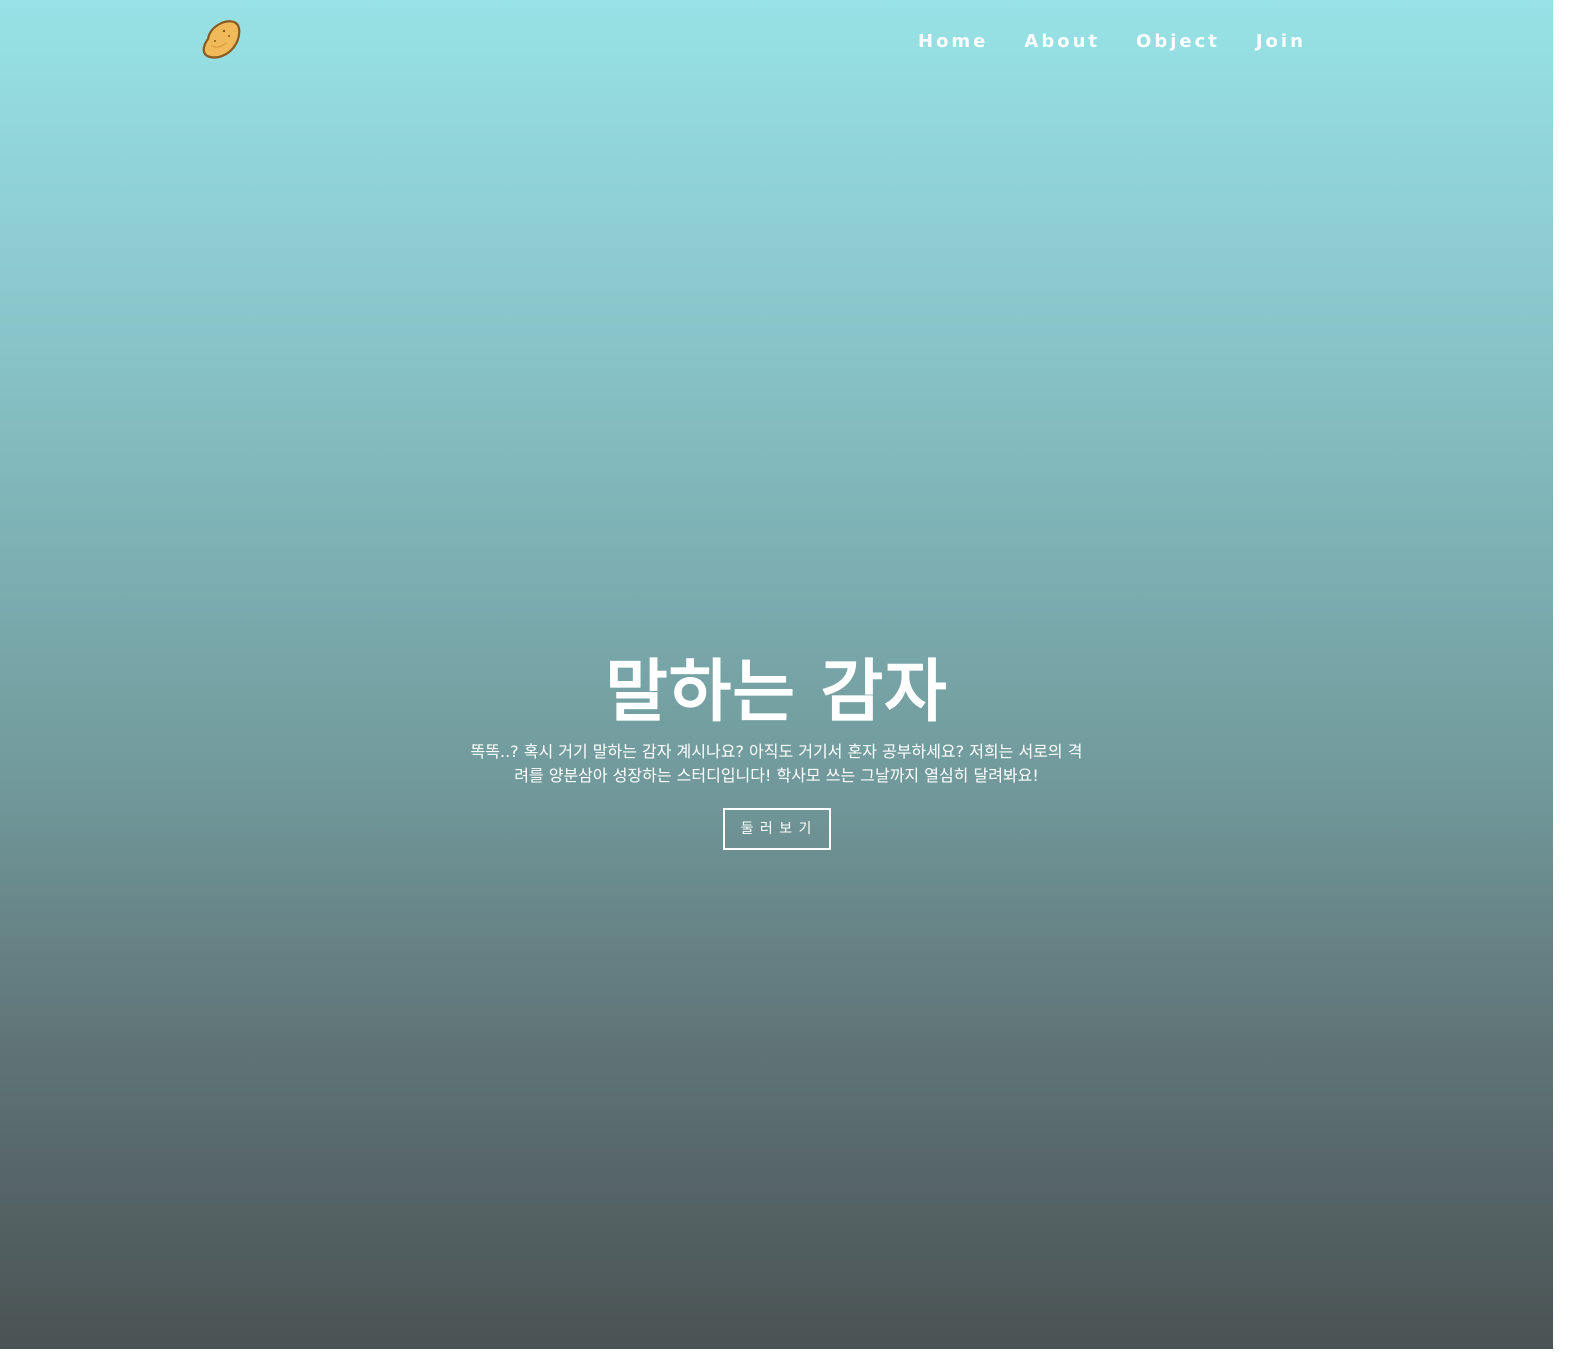 The image size is (1577, 1359). I want to click on logo-link, so click(220, 40).